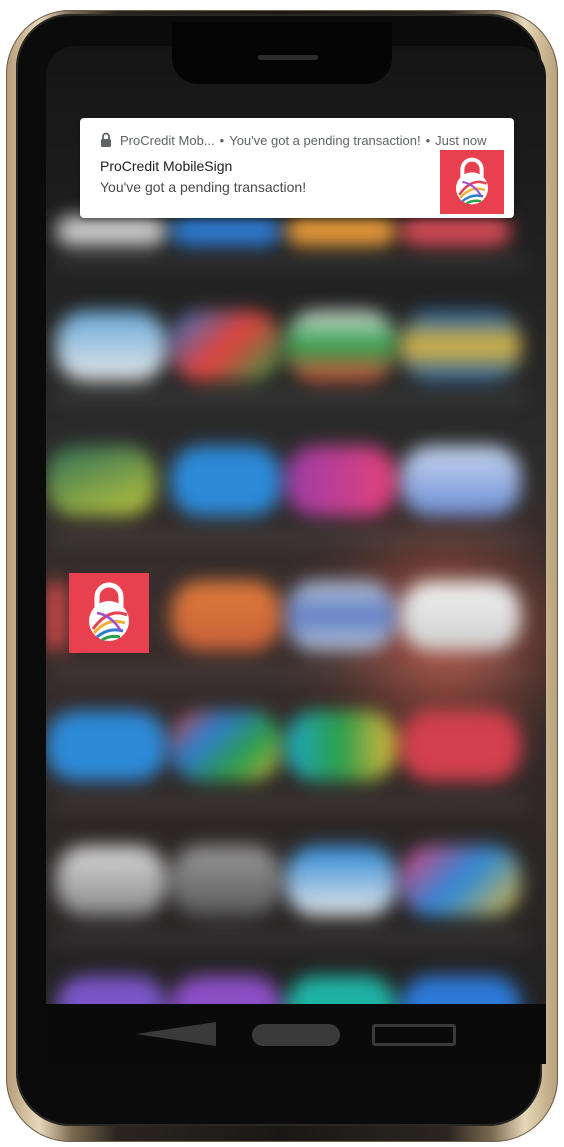 This screenshot has width=564, height=1147. I want to click on notification-title: ProCredit MobileSign, so click(166, 166).